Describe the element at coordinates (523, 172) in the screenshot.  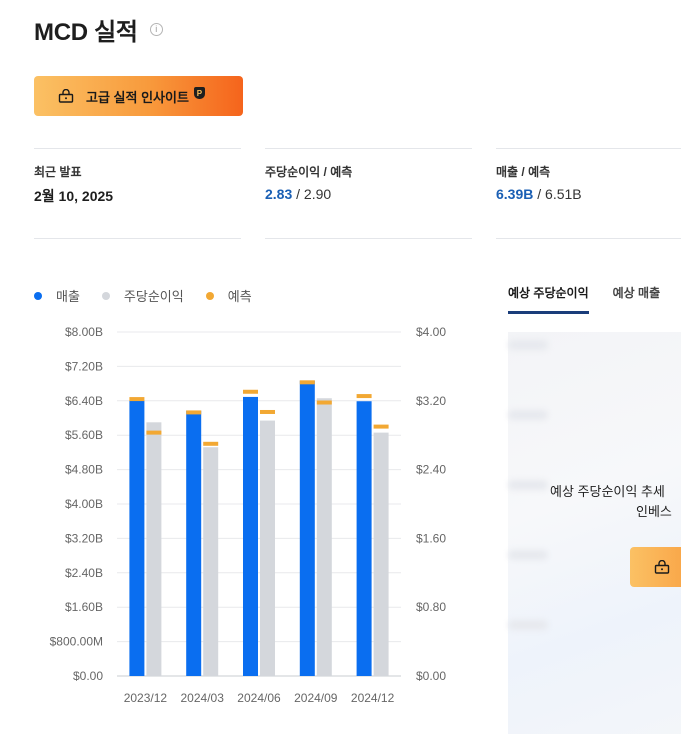
I see `stat-label: 매출 / 예측` at that location.